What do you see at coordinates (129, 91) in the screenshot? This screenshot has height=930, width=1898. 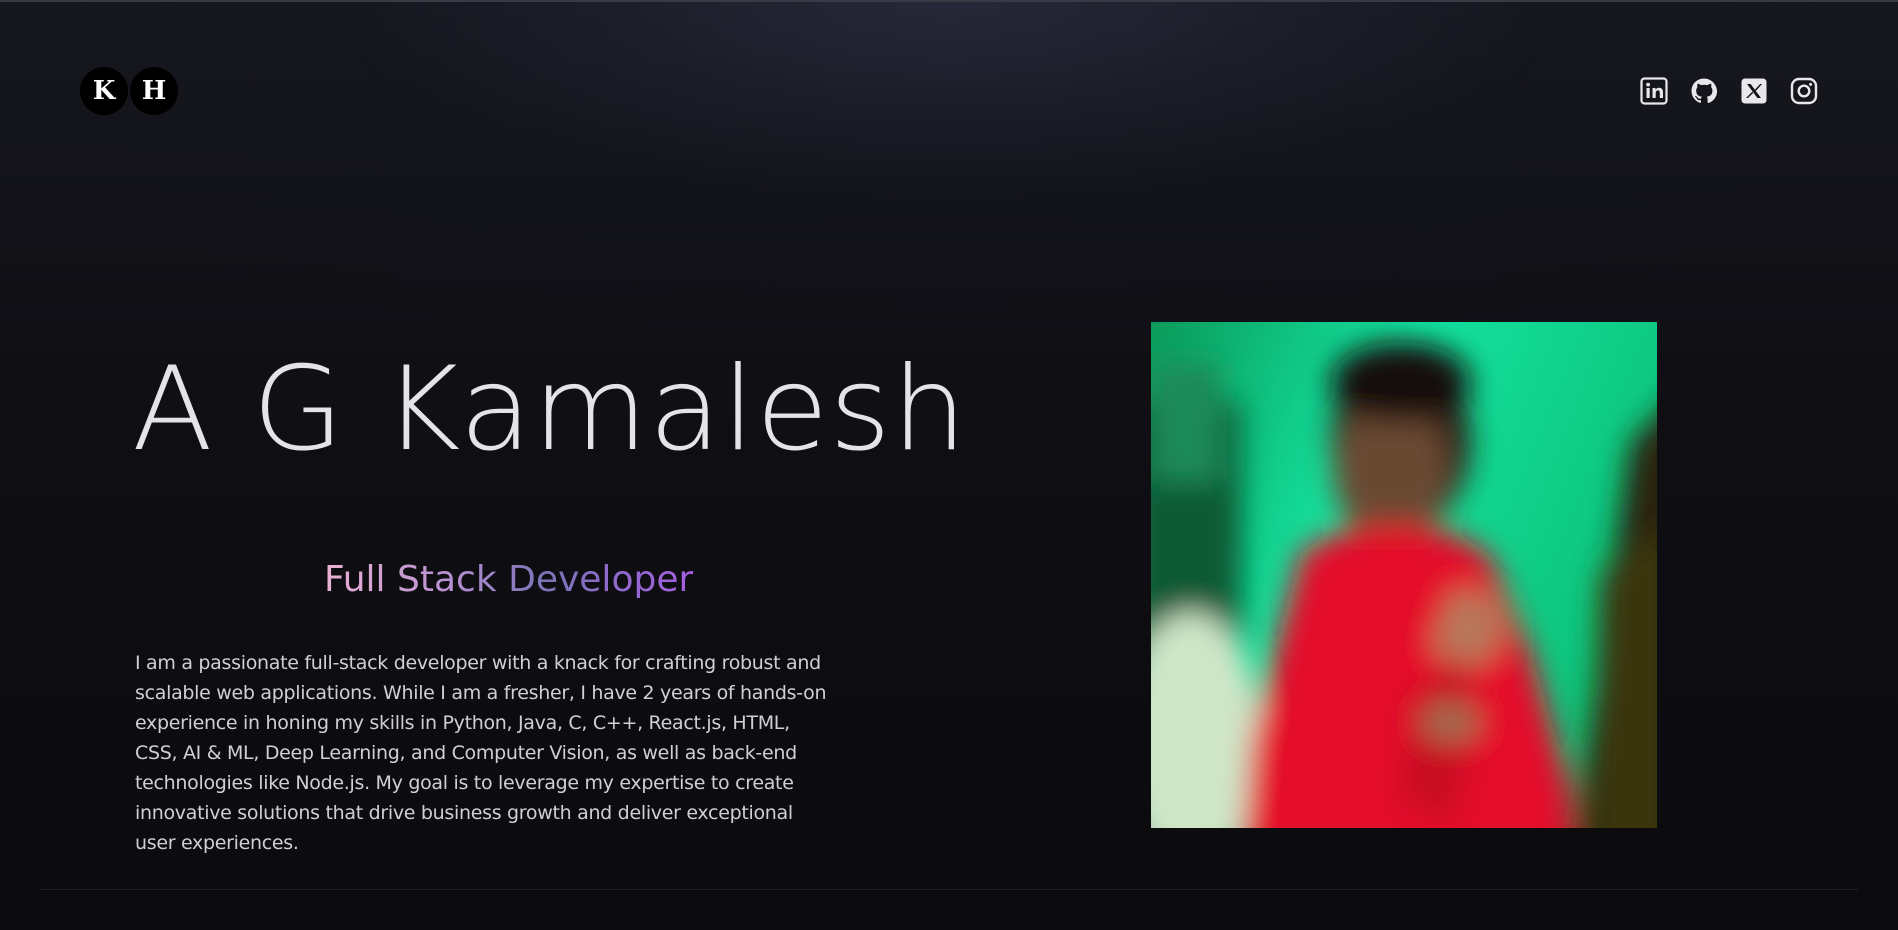 I see `site-logo: K H` at bounding box center [129, 91].